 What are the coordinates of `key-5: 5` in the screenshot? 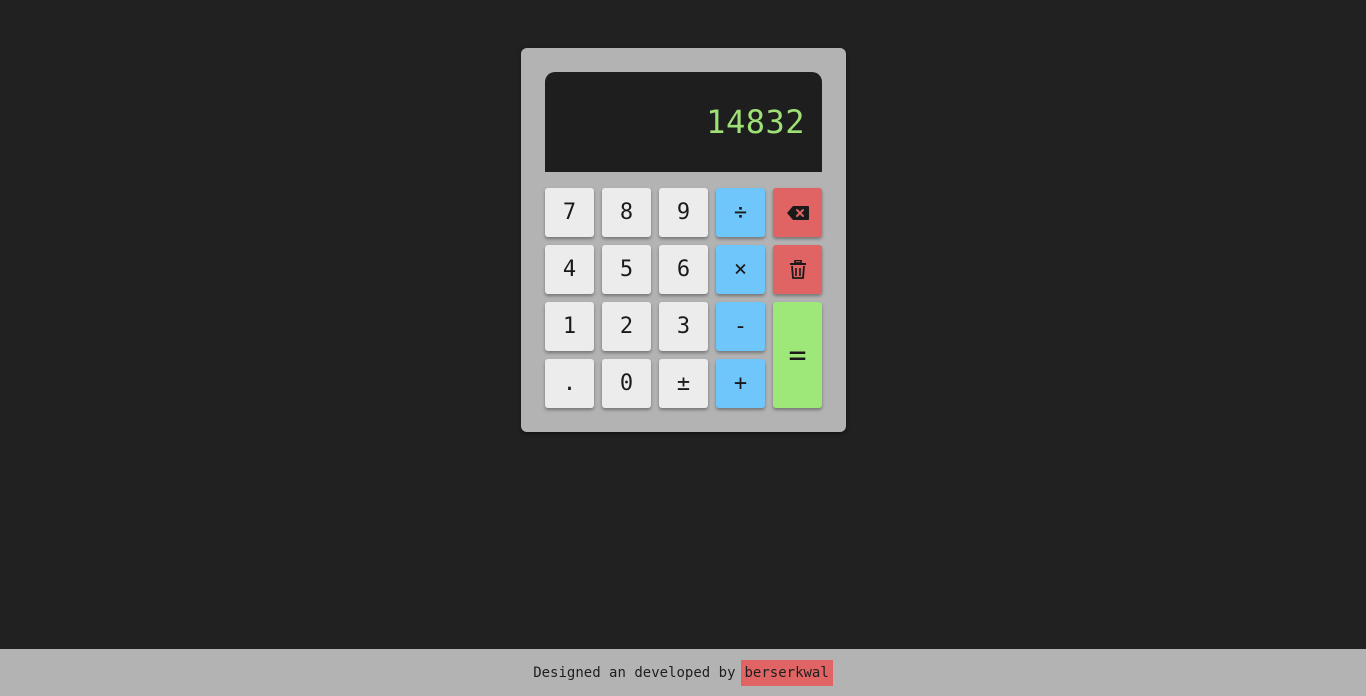 It's located at (626, 269).